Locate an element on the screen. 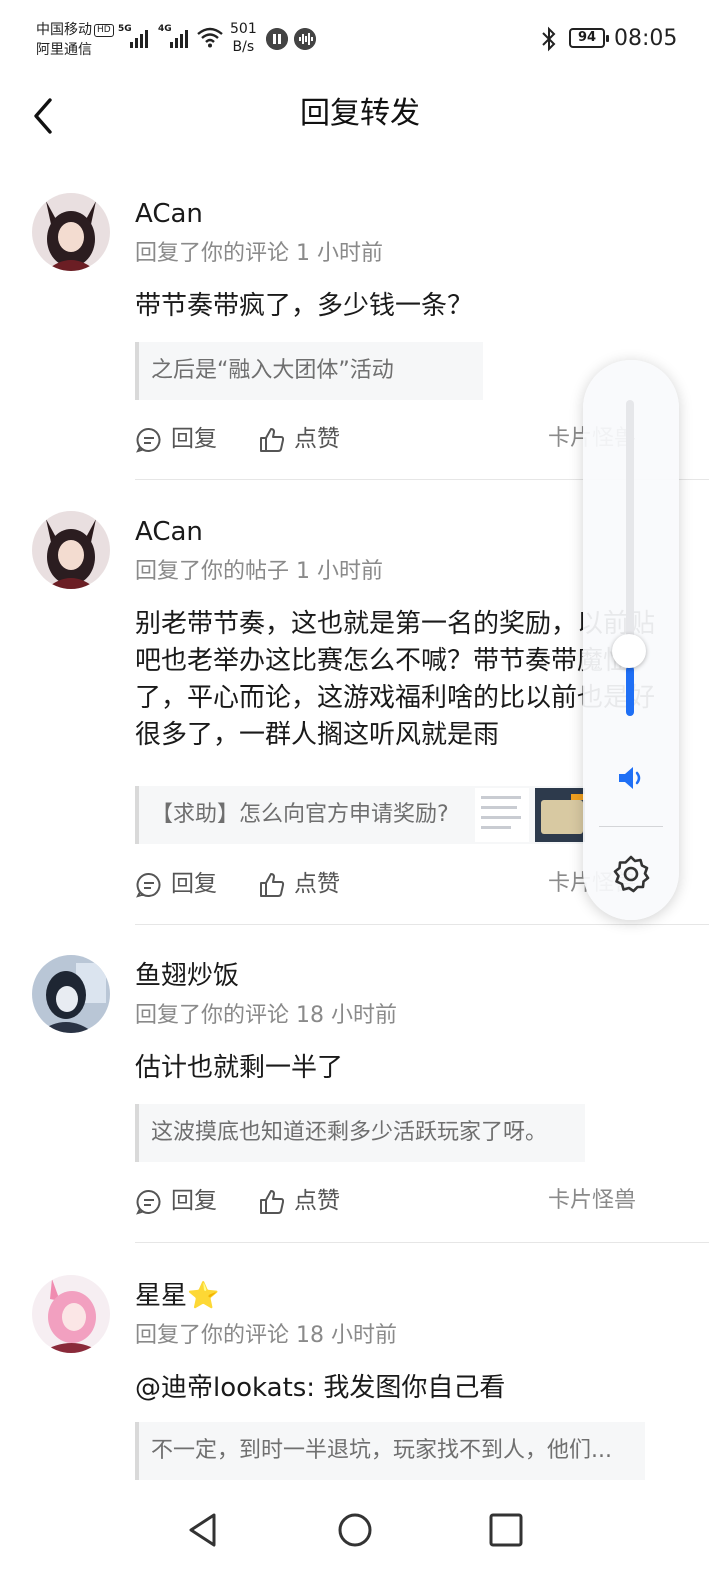 The width and height of the screenshot is (720, 1592). reply-content: 带节奏带疯了，多少钱一条？ is located at coordinates (407, 306).